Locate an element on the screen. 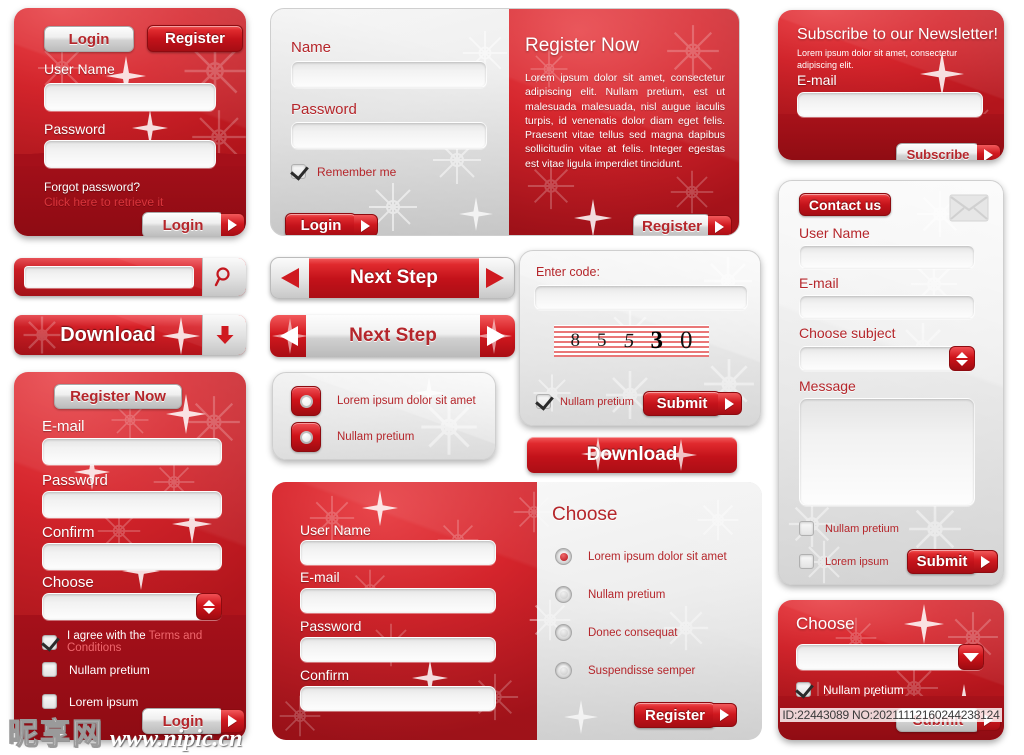 This screenshot has height=755, width=1024. radio-option-row: Lorem ipsum dolor sit amet is located at coordinates (383, 401).